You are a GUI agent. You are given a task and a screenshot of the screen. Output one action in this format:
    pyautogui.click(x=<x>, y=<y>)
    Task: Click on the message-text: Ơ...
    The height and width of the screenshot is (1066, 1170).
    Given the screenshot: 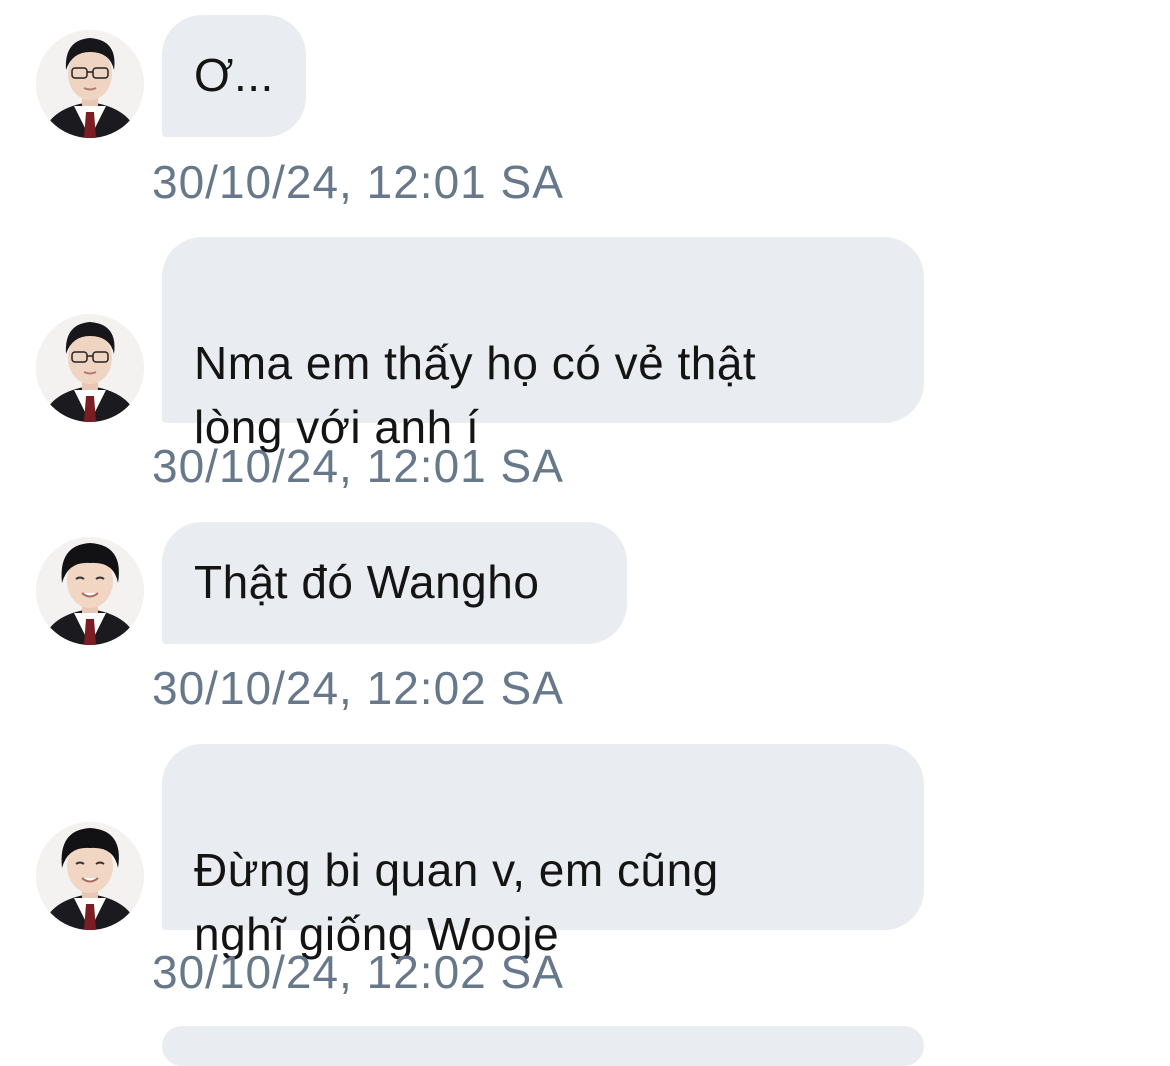 What is the action you would take?
    pyautogui.click(x=234, y=75)
    